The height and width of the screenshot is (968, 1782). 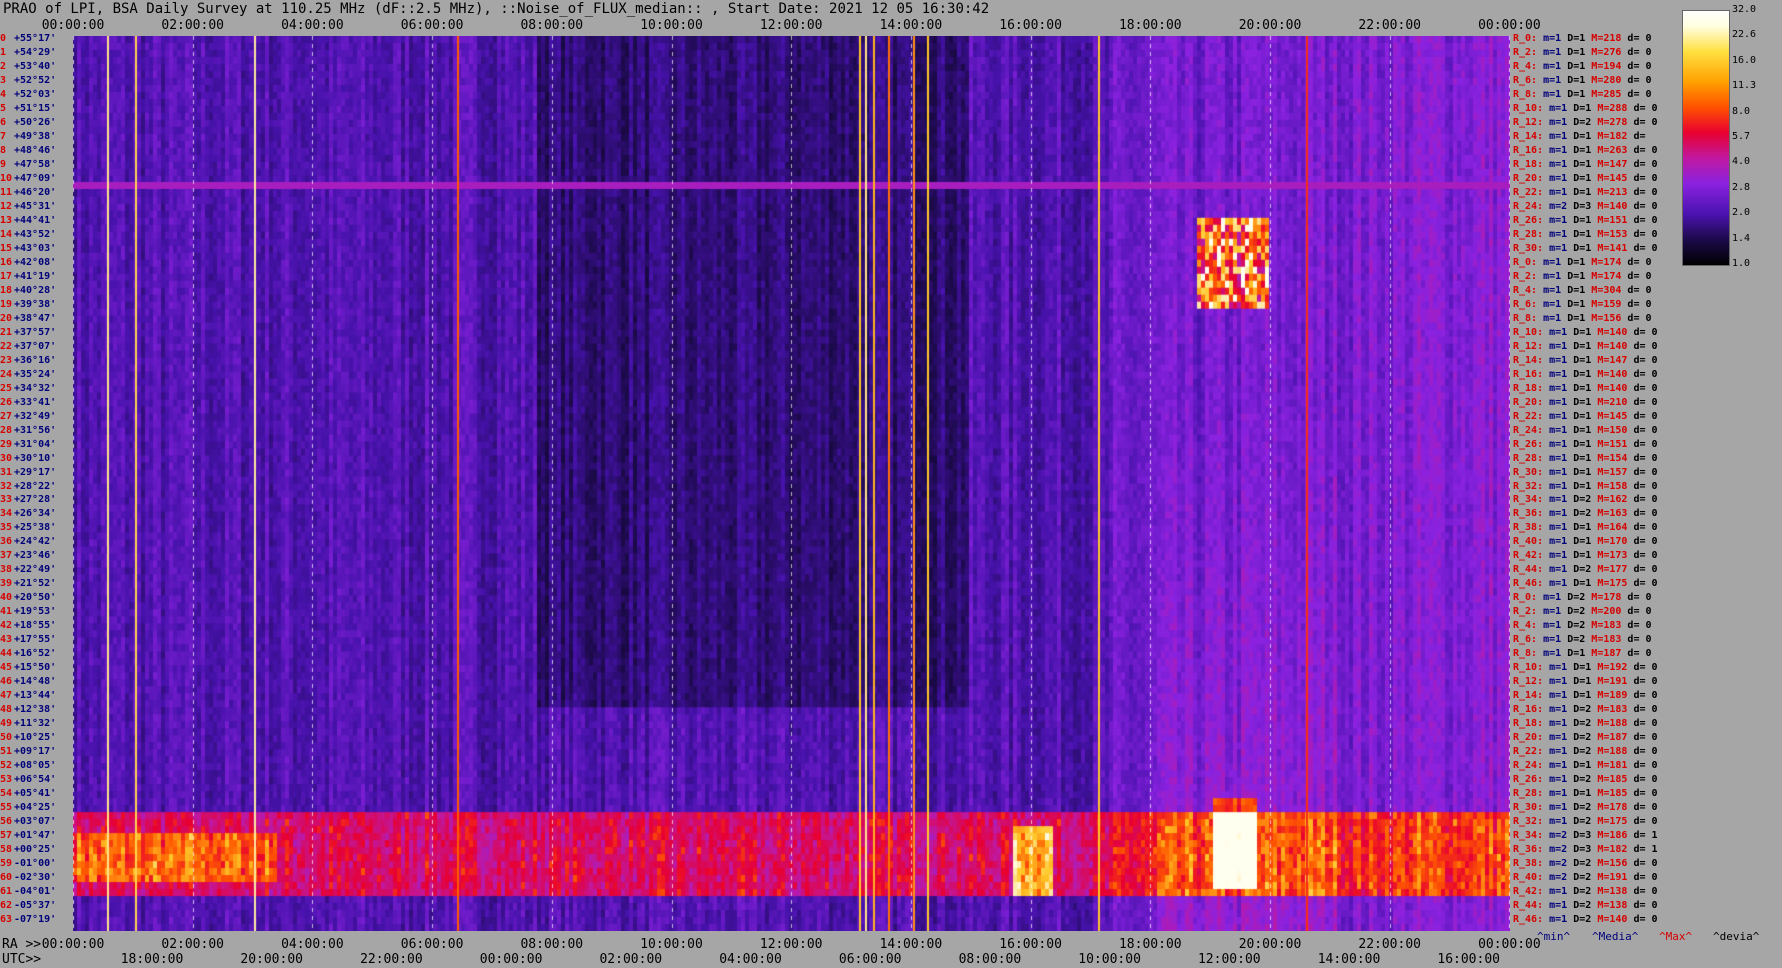 I want to click on stat-row-19: R_6: m=1 D=1 M=159 d= 0, so click(x=1582, y=304).